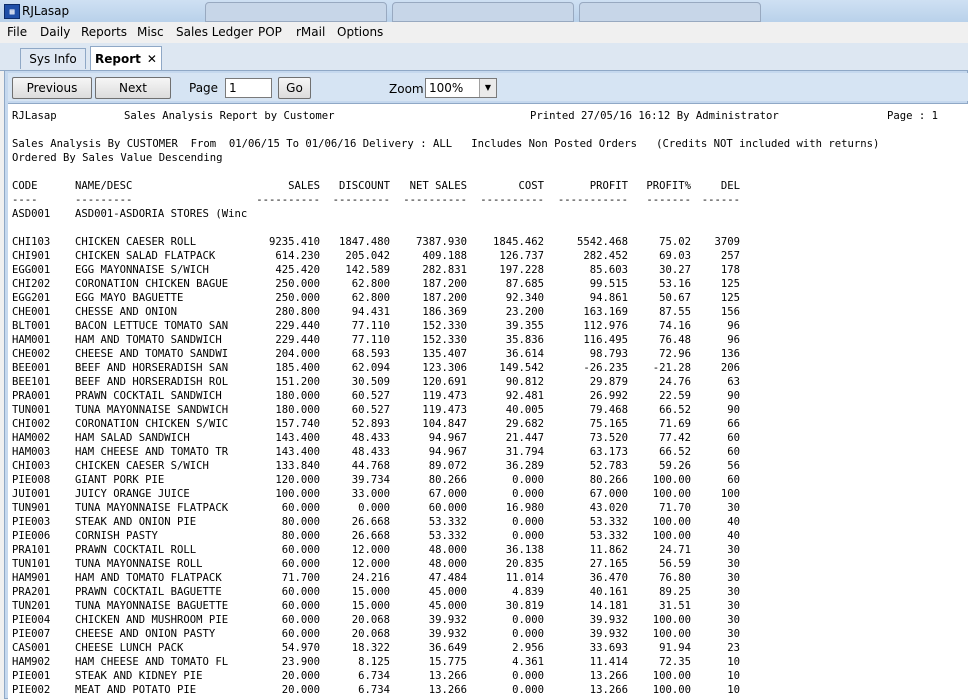  What do you see at coordinates (730, 256) in the screenshot?
I see `cell-del: 257` at bounding box center [730, 256].